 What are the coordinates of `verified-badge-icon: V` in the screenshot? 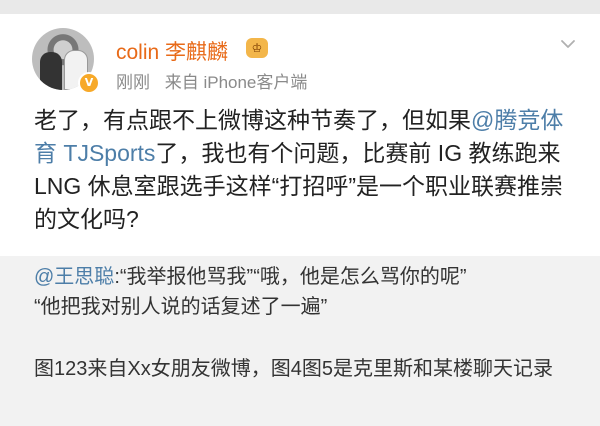 It's located at (89, 83).